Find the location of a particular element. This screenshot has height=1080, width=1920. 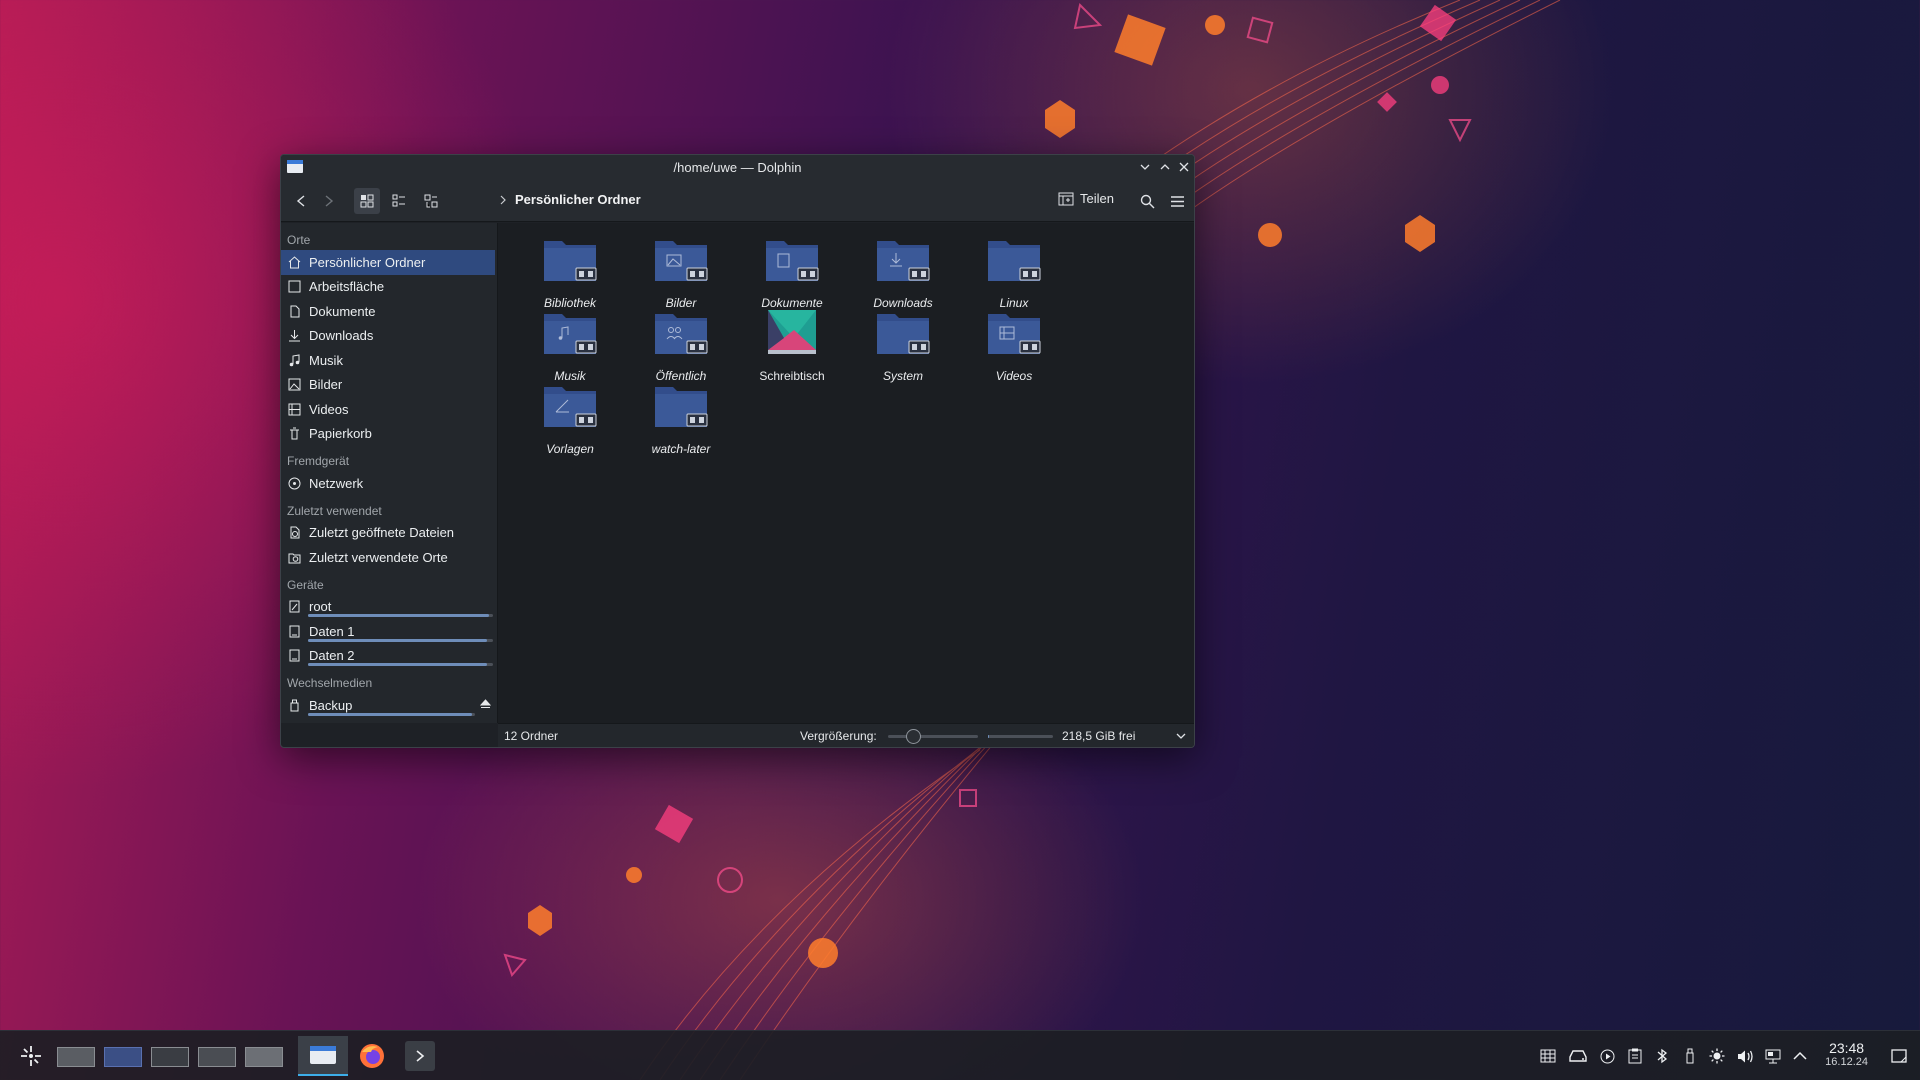

tray-media-player is located at coordinates (1607, 1055).